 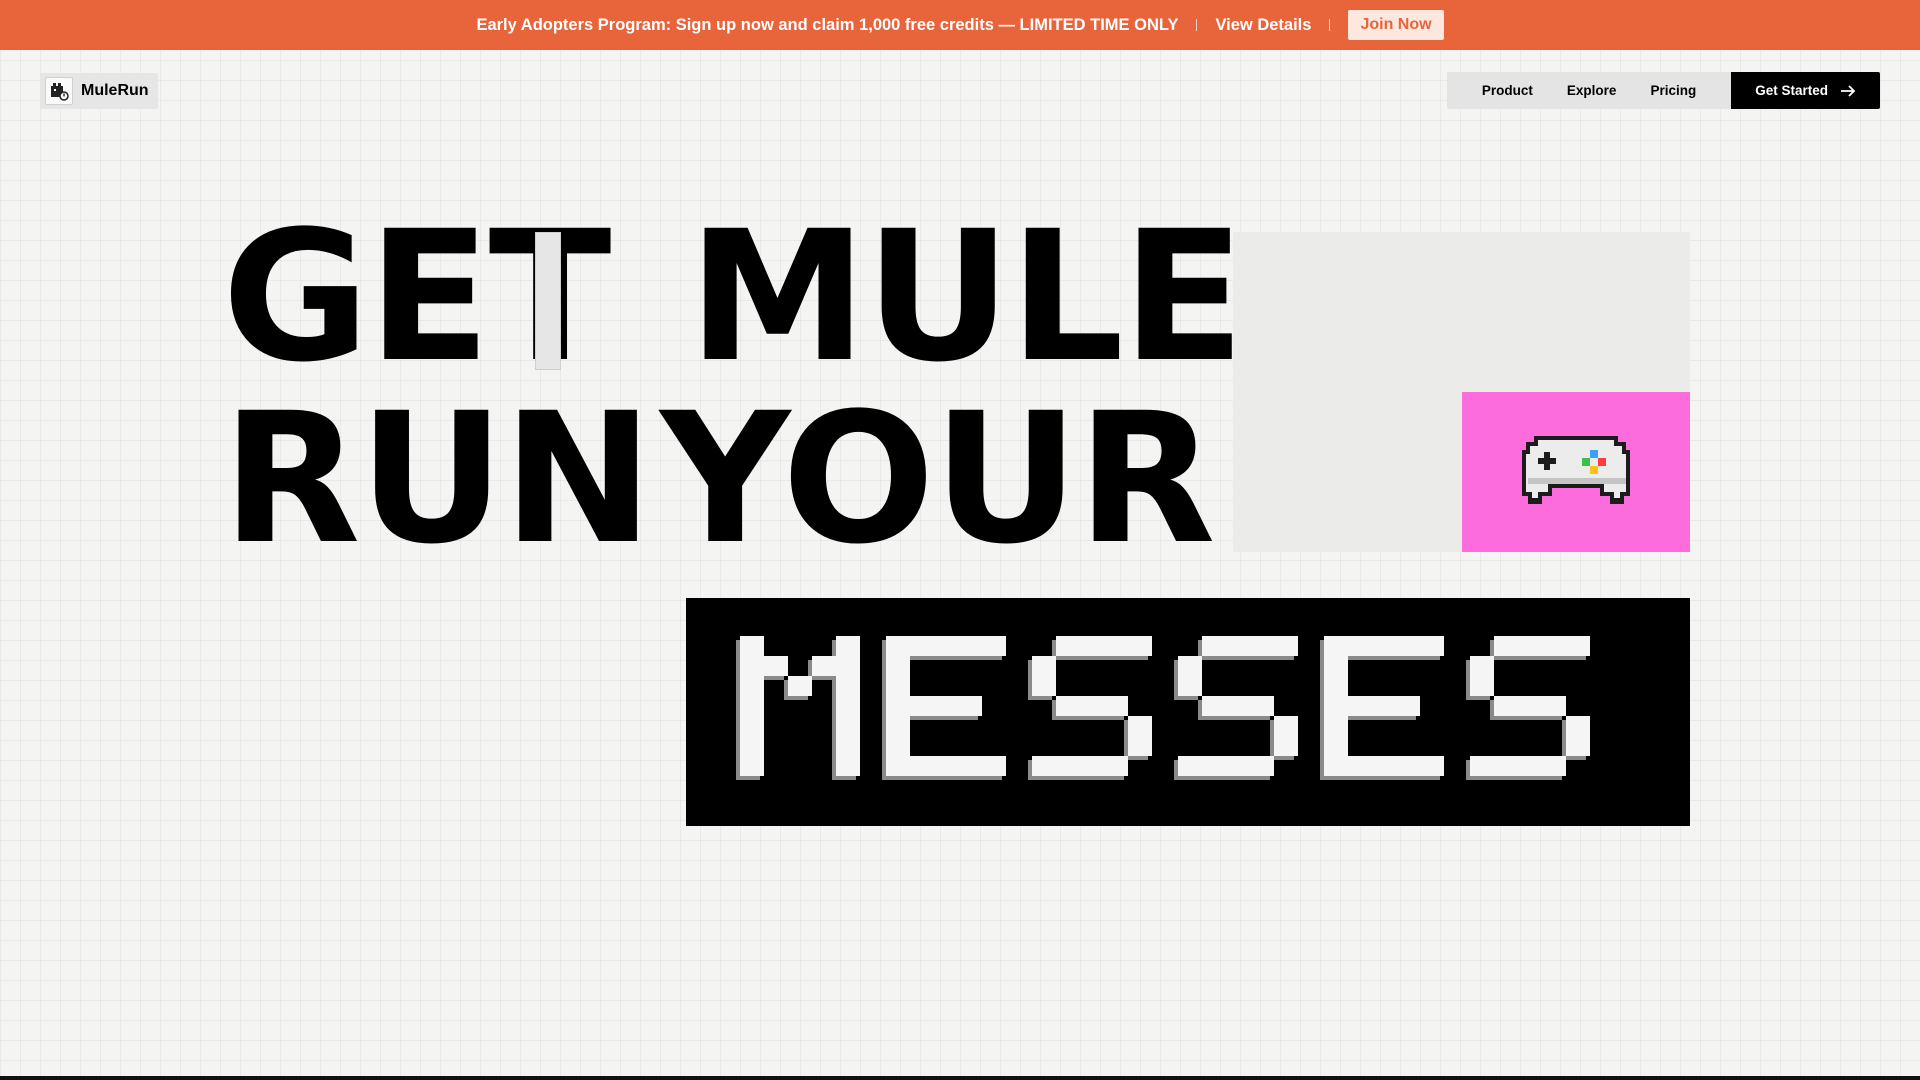 I want to click on arrow-right-icon, so click(x=1848, y=90).